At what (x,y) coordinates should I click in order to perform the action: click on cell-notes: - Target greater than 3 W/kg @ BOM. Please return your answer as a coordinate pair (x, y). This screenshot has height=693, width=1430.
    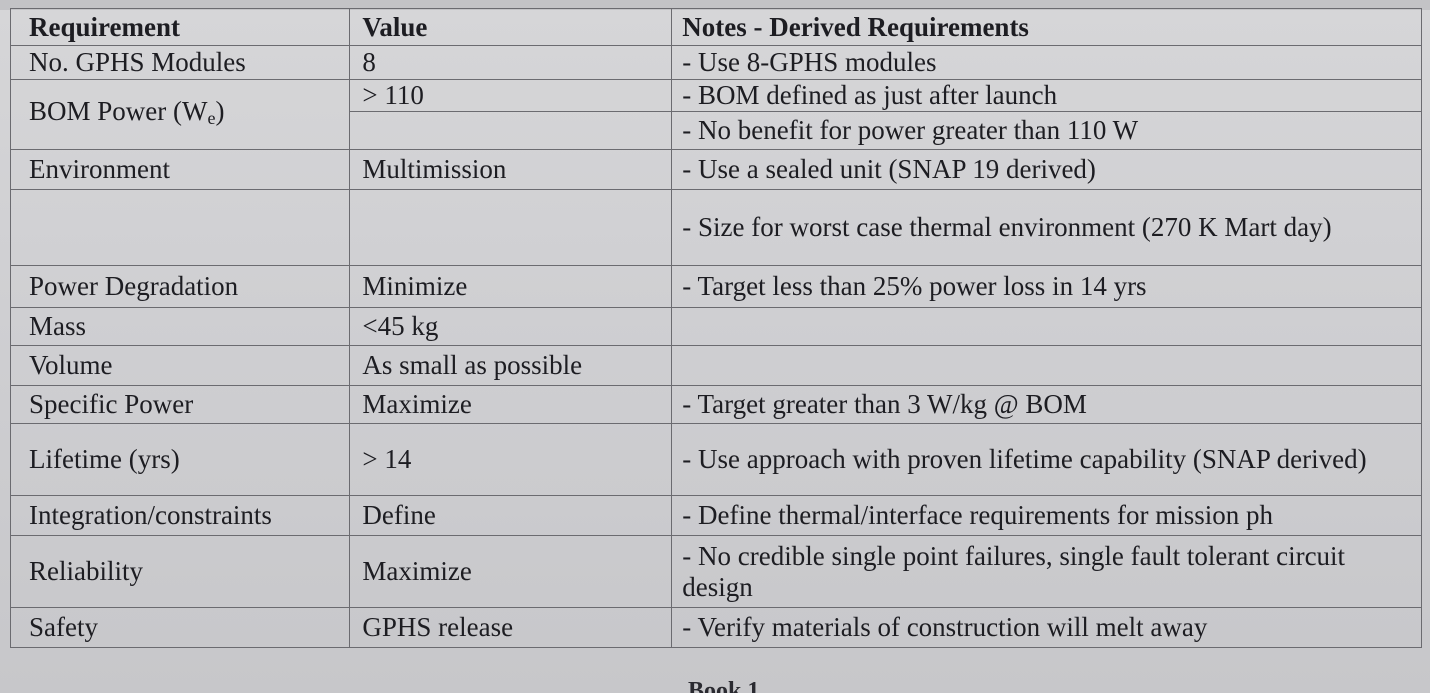
    Looking at the image, I should click on (1046, 404).